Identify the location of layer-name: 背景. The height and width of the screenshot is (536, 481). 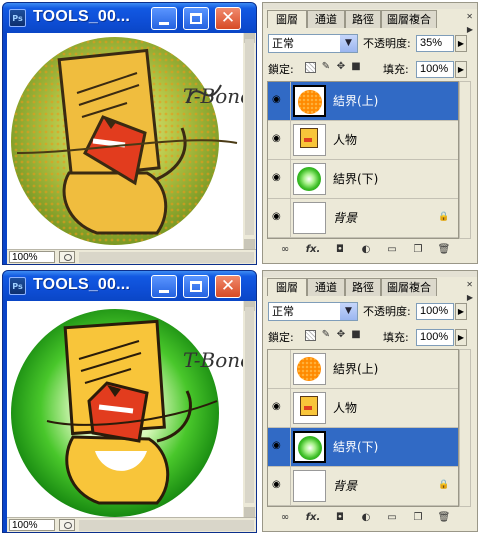
(345, 218).